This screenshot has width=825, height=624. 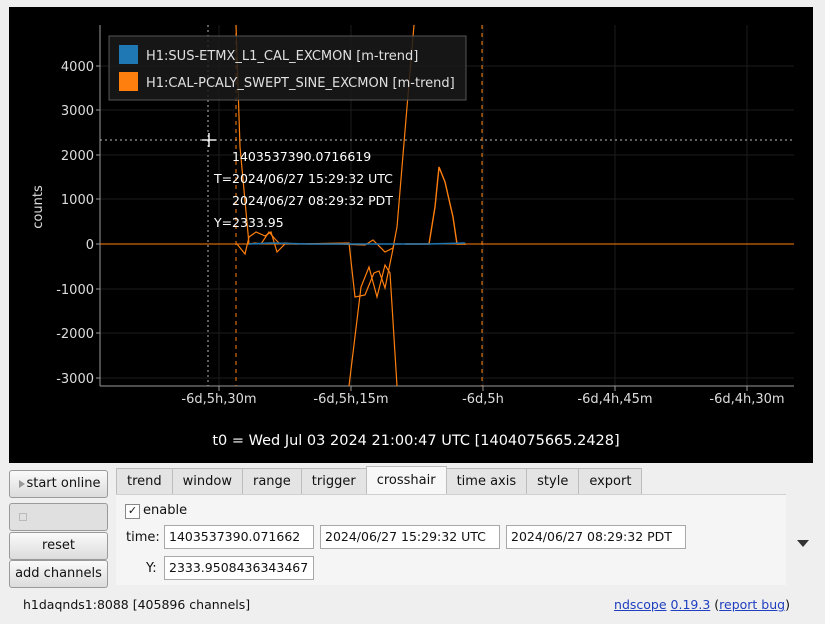 What do you see at coordinates (614, 399) in the screenshot?
I see `x-tick-label: -6d,4h,45m` at bounding box center [614, 399].